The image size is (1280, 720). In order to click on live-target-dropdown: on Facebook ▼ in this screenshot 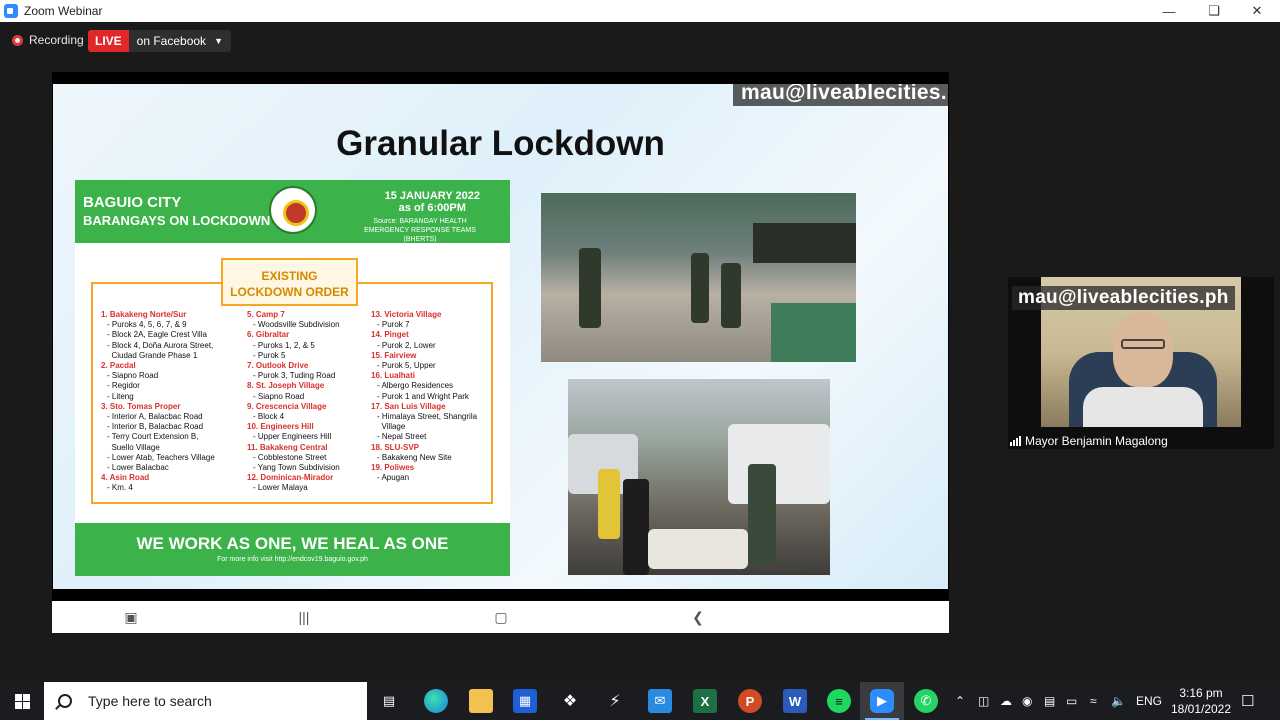, I will do `click(179, 41)`.